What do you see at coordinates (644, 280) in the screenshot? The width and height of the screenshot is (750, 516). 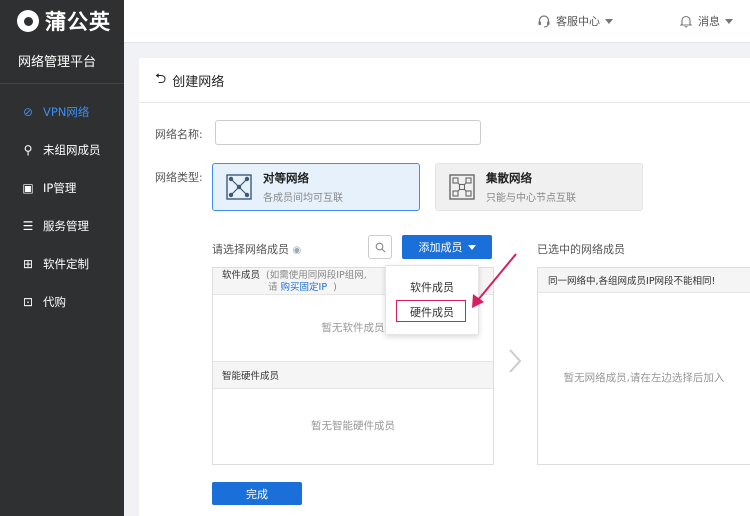 I see `selected-members-note: 同一网络中,各组网成员IP网段不能相同!` at bounding box center [644, 280].